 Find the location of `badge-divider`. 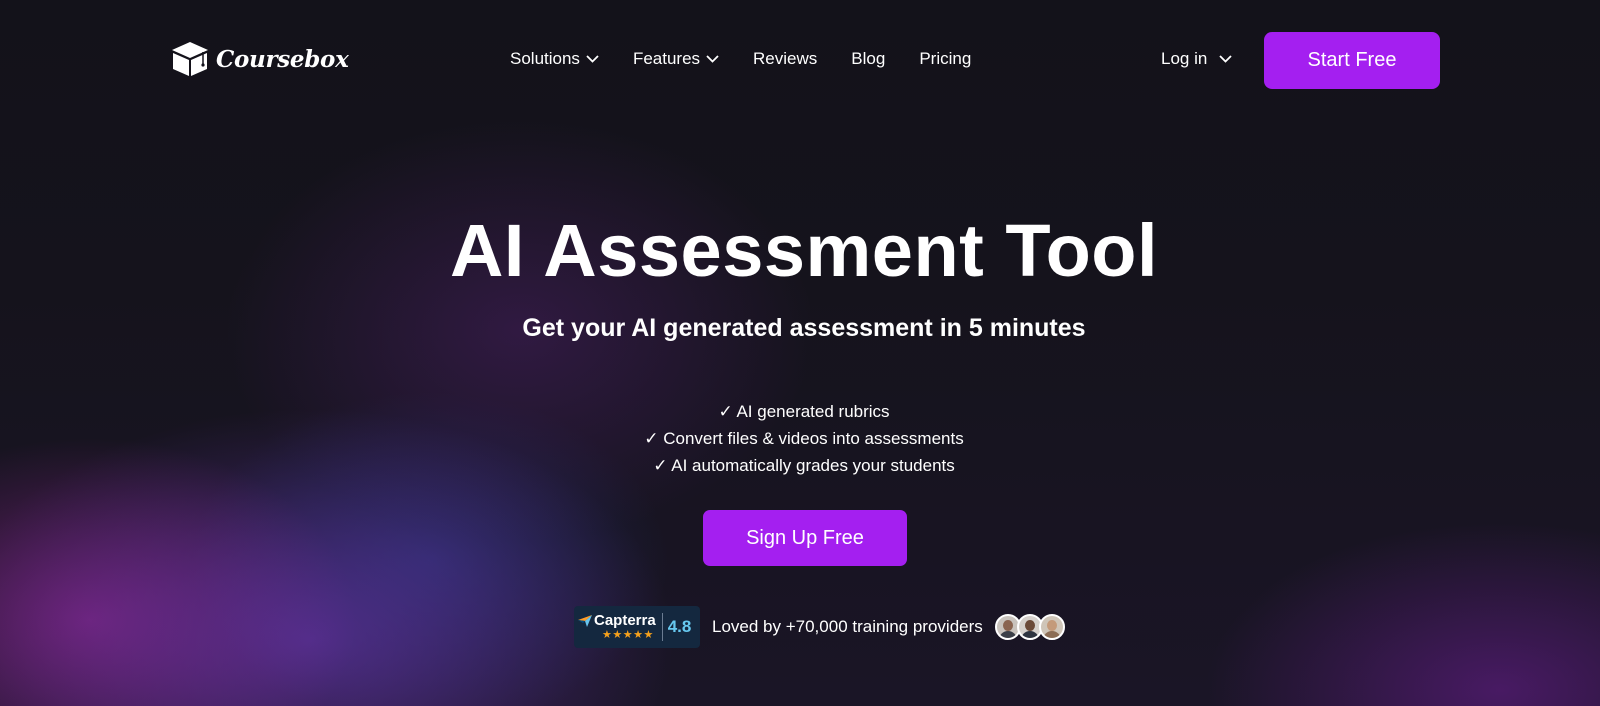

badge-divider is located at coordinates (662, 627).